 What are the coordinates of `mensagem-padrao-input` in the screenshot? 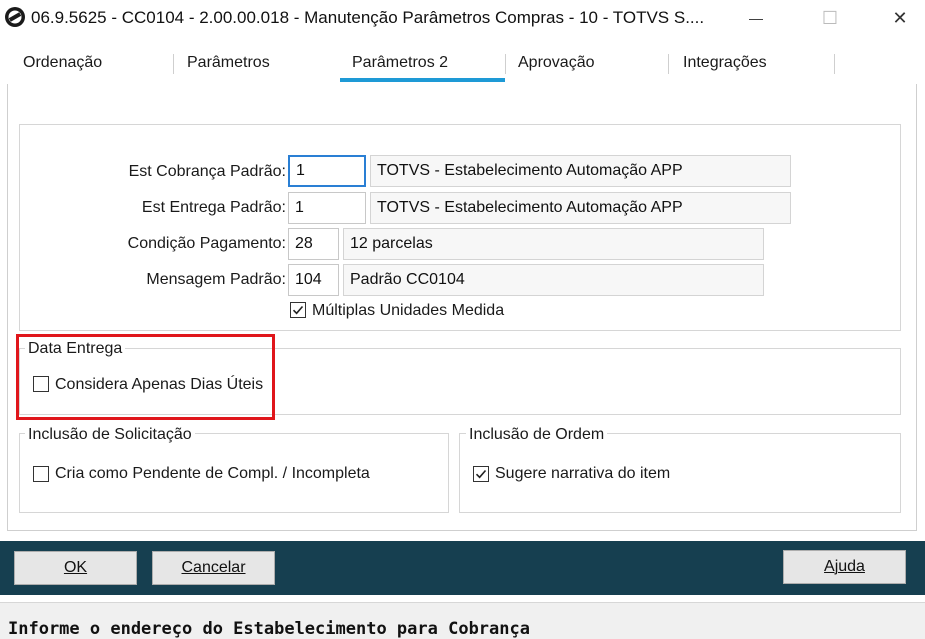 It's located at (313, 280).